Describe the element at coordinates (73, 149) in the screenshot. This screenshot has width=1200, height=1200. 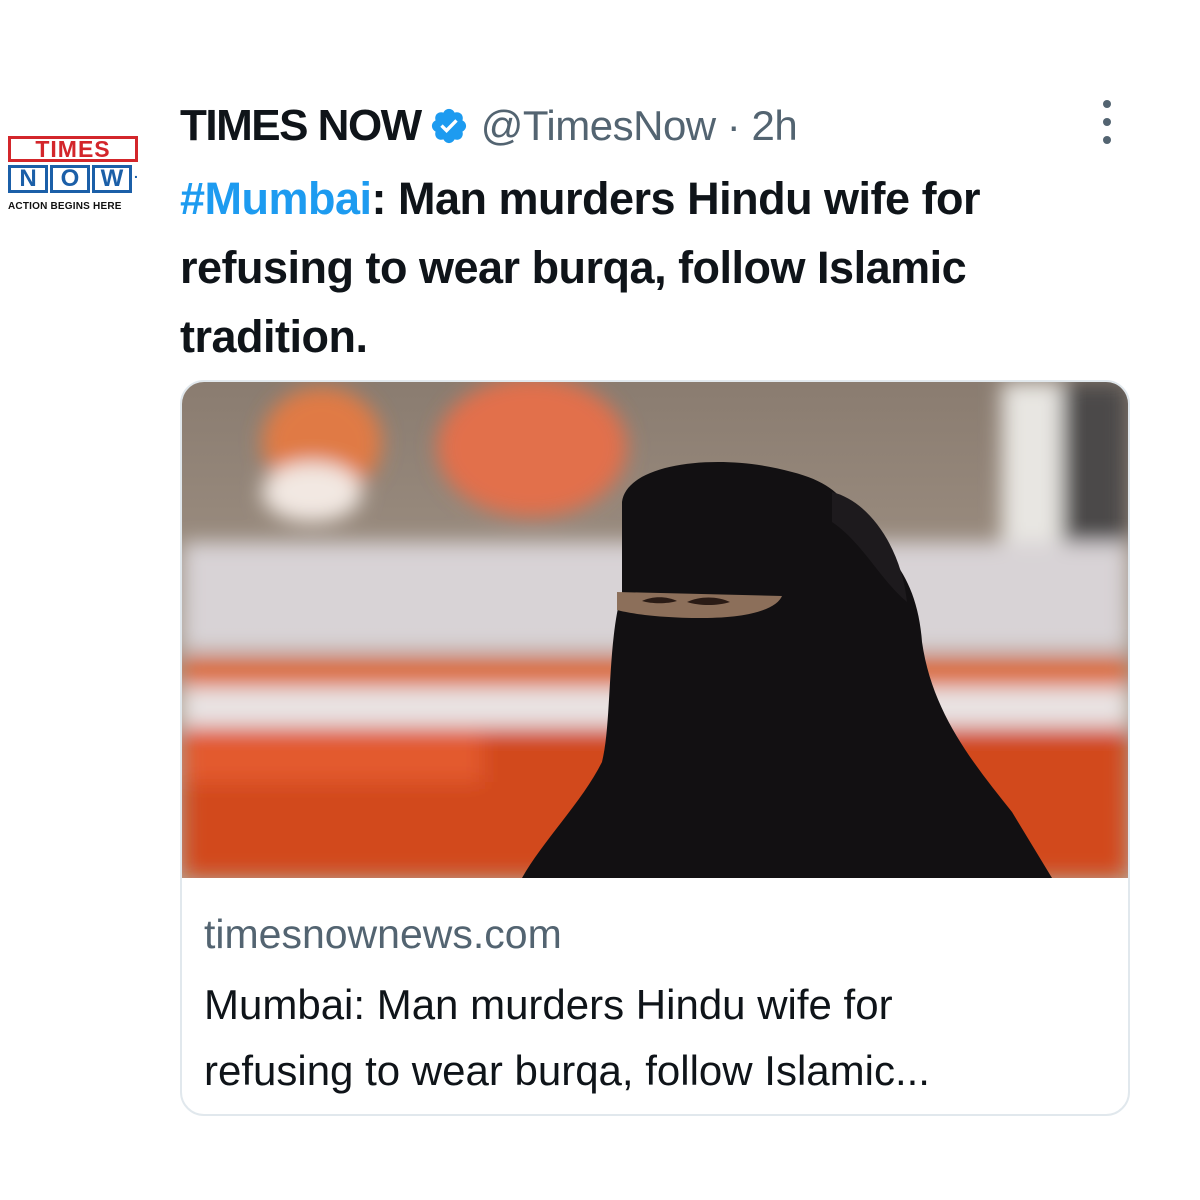
I see `logo-times-text: TIMES` at that location.